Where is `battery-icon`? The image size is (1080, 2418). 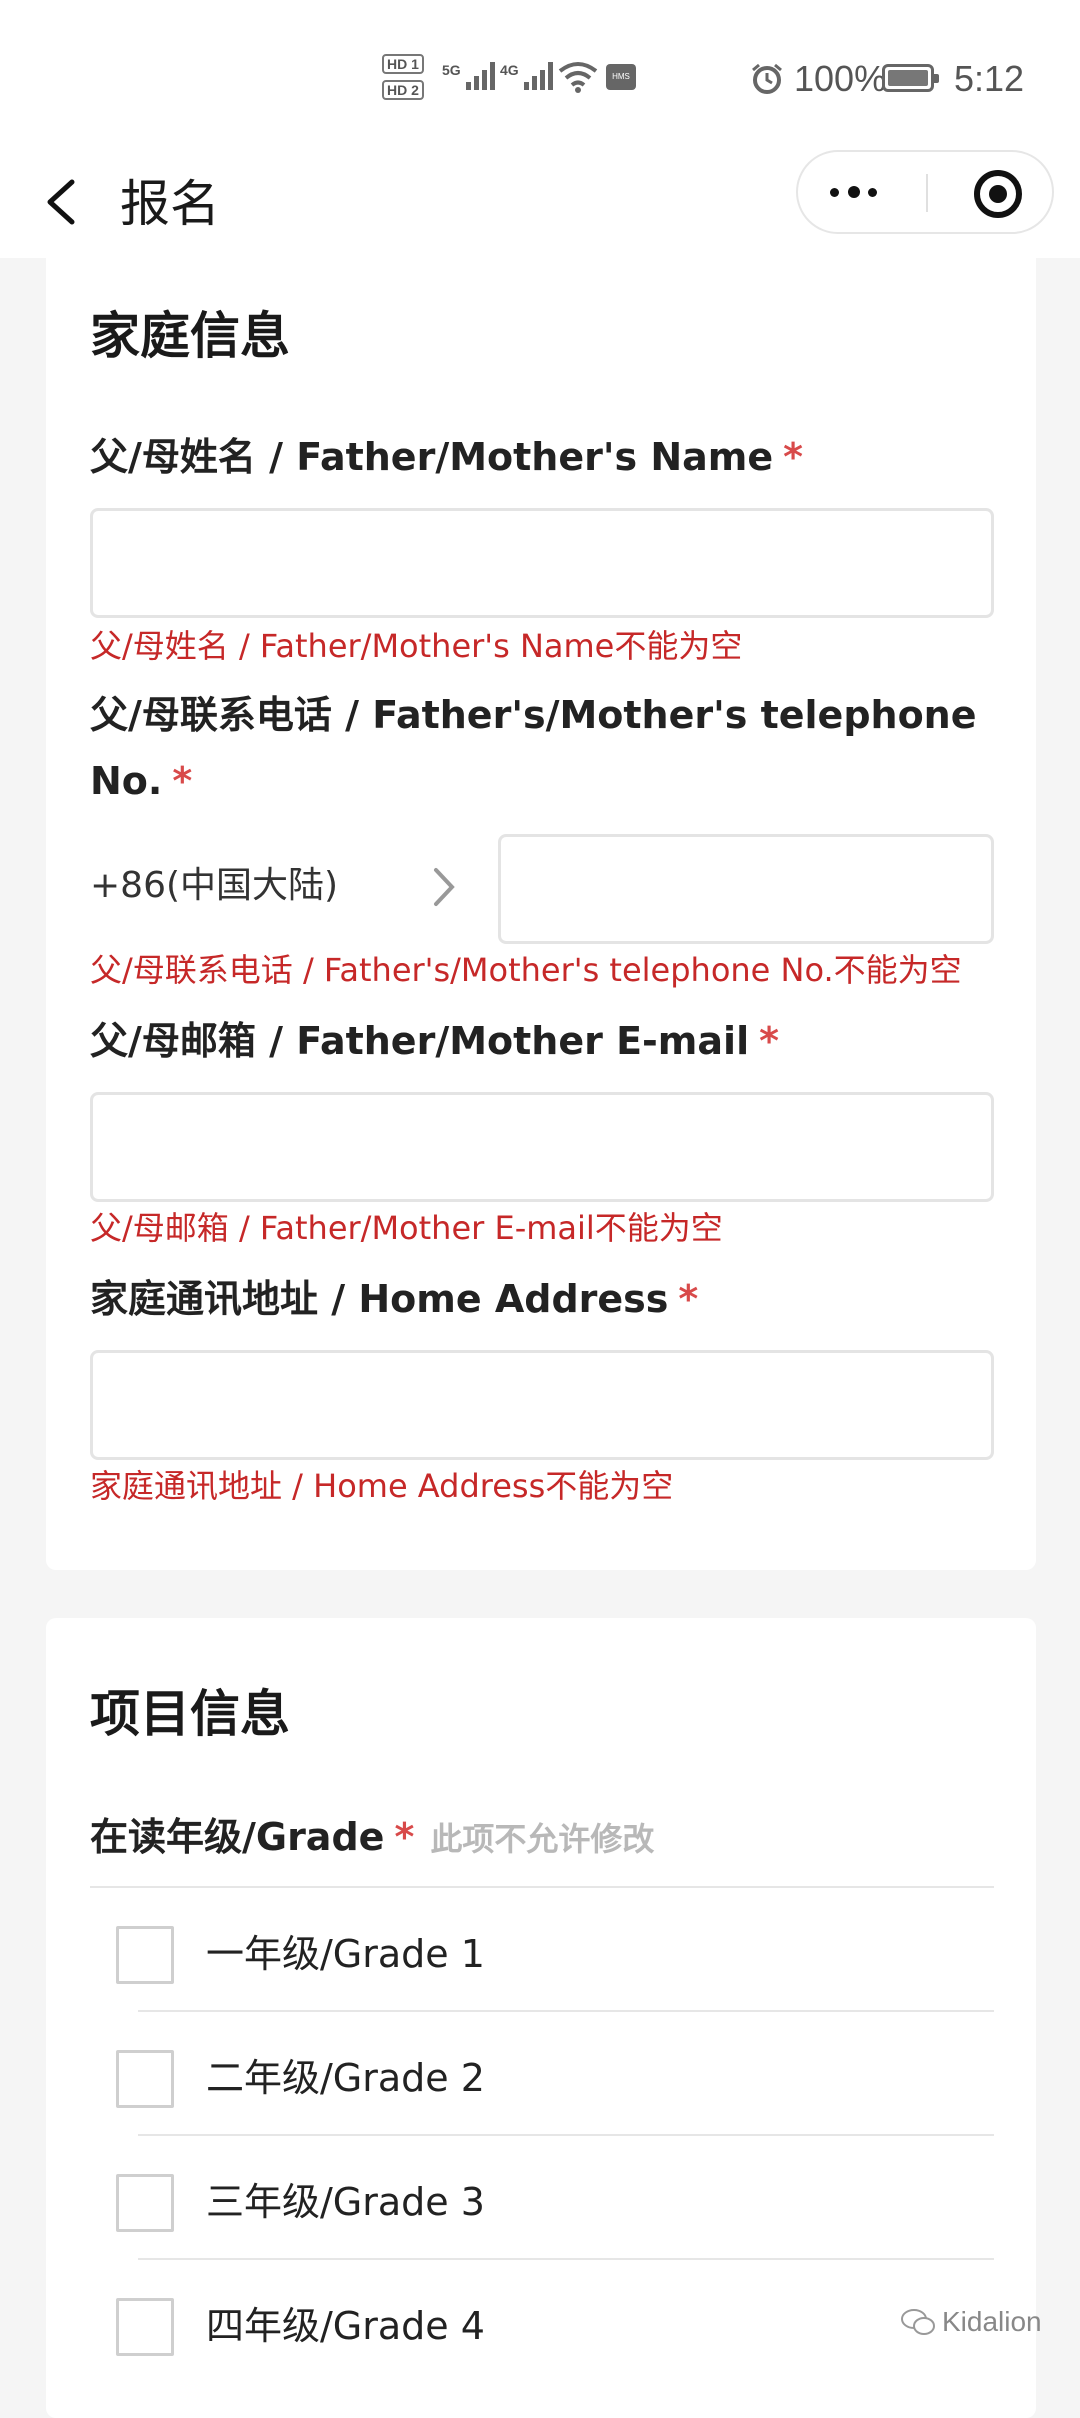
battery-icon is located at coordinates (910, 78).